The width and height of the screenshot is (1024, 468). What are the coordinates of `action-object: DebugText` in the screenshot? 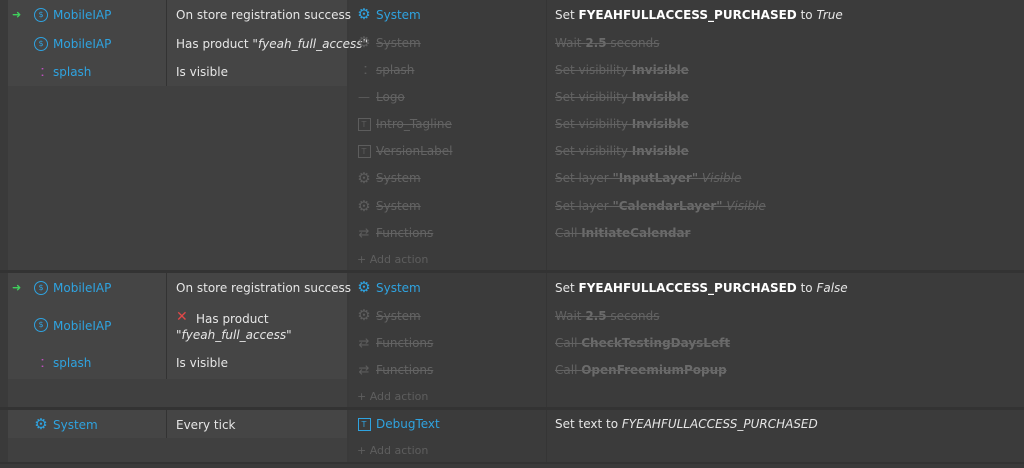 It's located at (408, 424).